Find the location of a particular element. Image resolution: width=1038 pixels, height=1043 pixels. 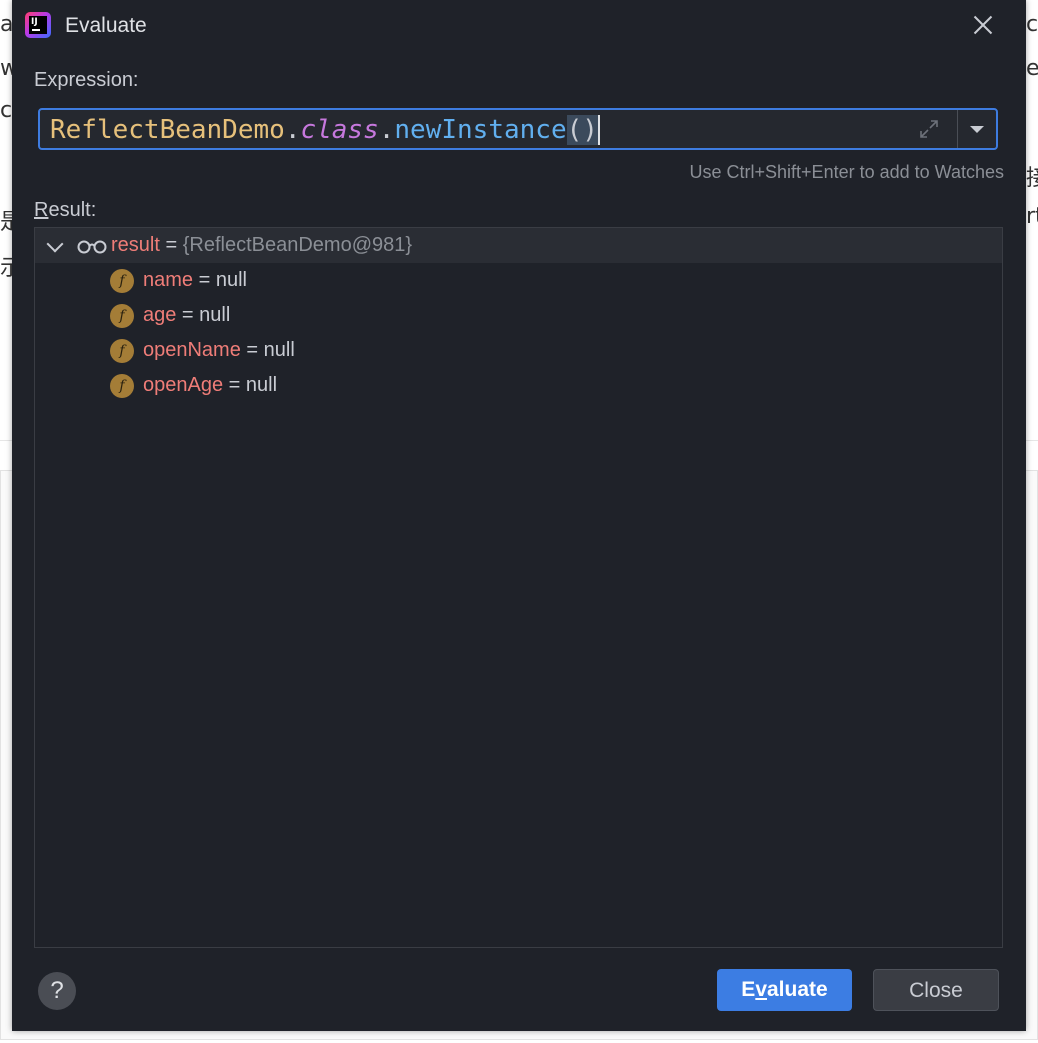

help-button: ? is located at coordinates (57, 991).